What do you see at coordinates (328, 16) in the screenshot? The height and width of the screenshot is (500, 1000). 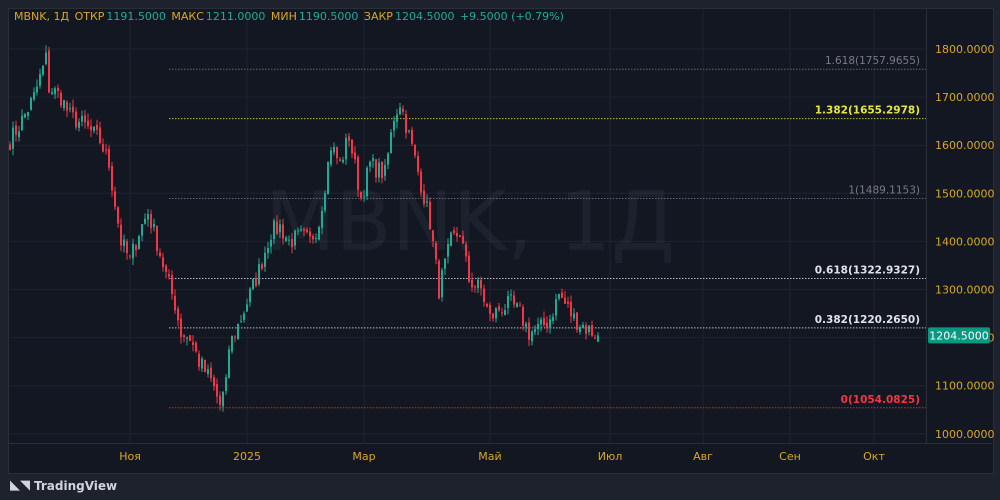 I see `low-value: 1190.5000` at bounding box center [328, 16].